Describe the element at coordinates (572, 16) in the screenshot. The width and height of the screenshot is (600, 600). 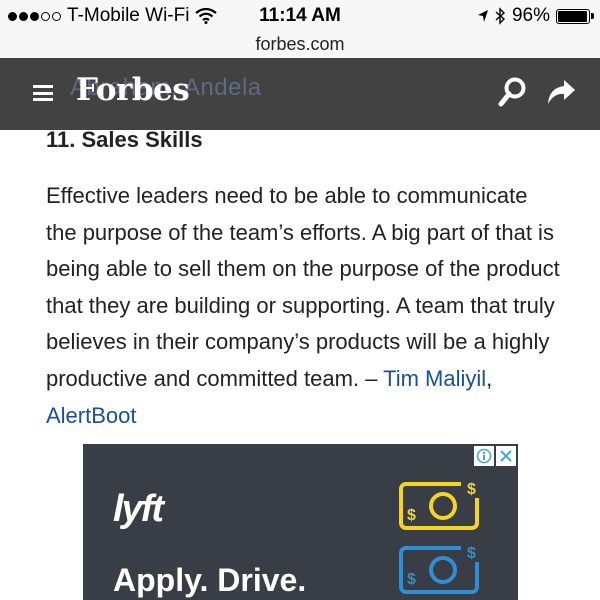
I see `battery-level` at that location.